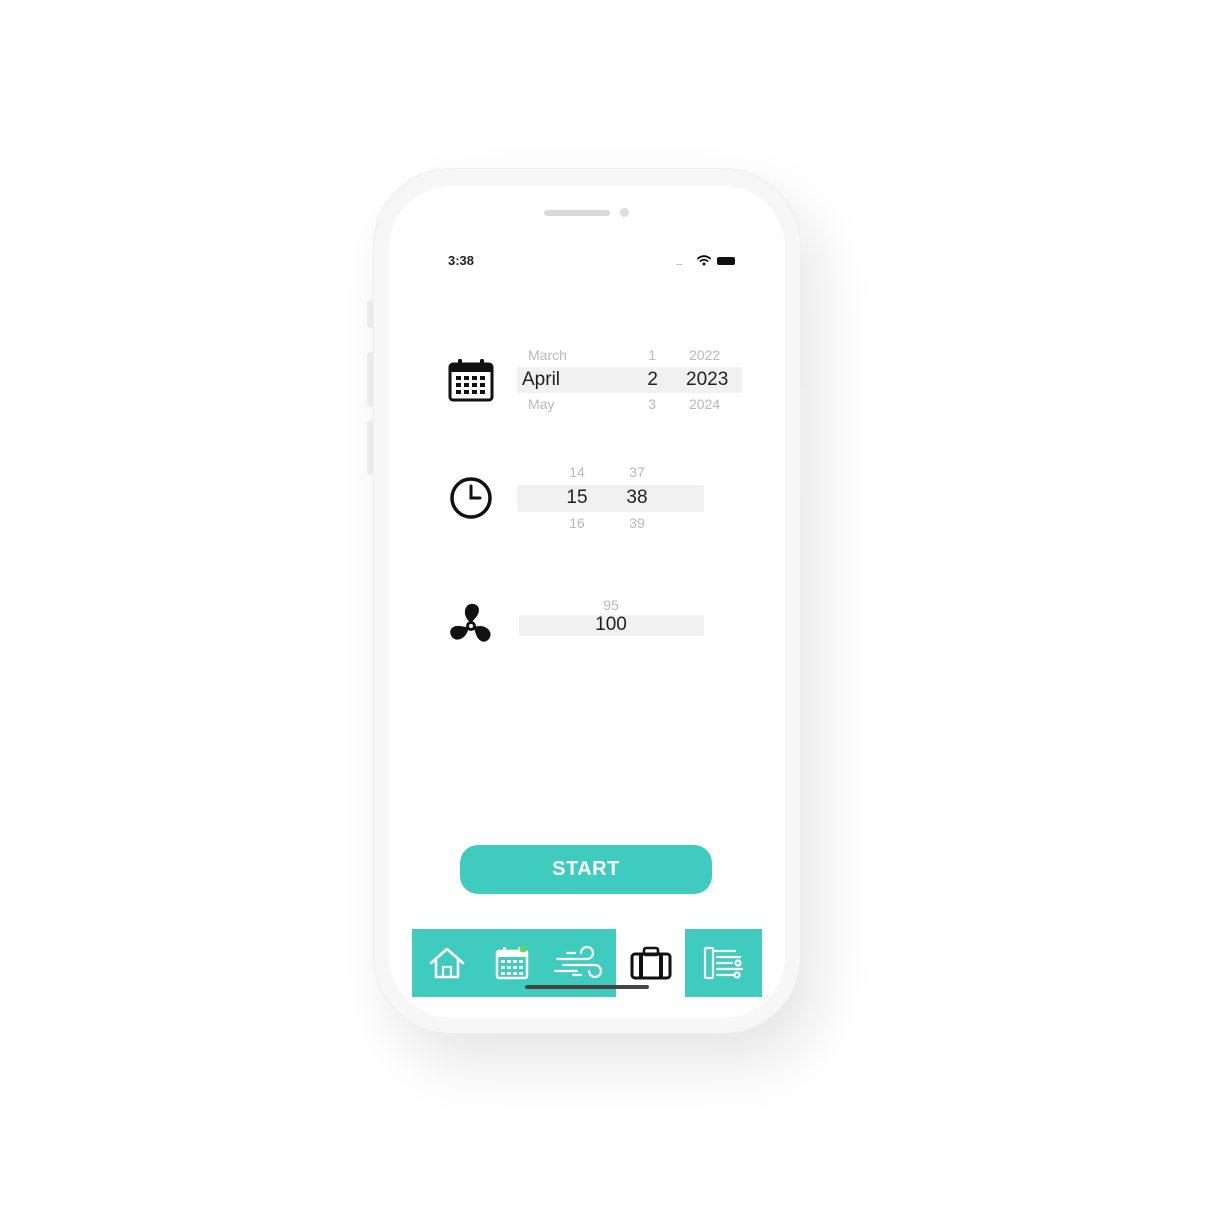 The height and width of the screenshot is (1218, 1214). Describe the element at coordinates (461, 260) in the screenshot. I see `status-time: 3:38` at that location.